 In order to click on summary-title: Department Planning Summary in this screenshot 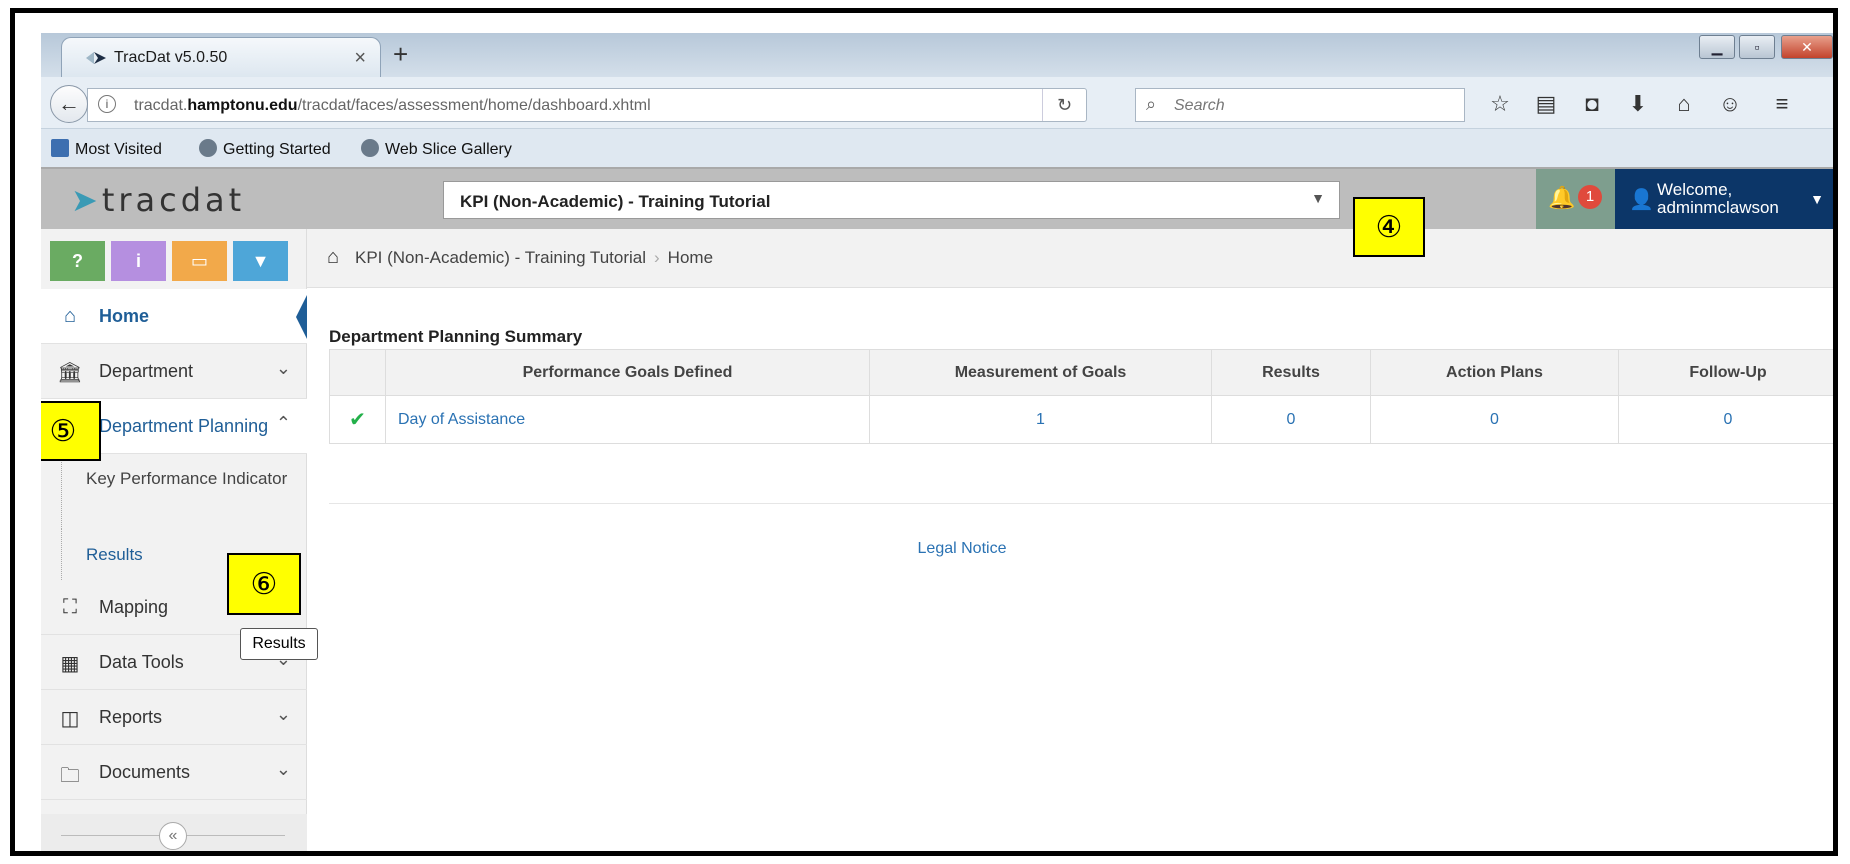, I will do `click(456, 336)`.